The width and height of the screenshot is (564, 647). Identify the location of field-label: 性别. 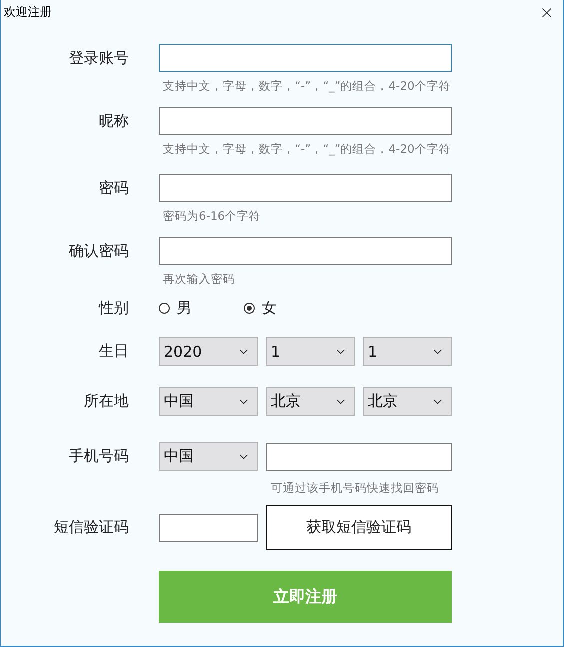
(113, 308).